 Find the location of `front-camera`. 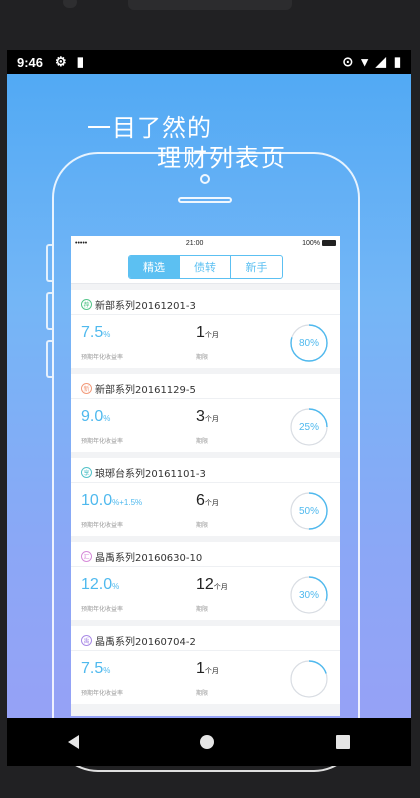

front-camera is located at coordinates (70, 4).